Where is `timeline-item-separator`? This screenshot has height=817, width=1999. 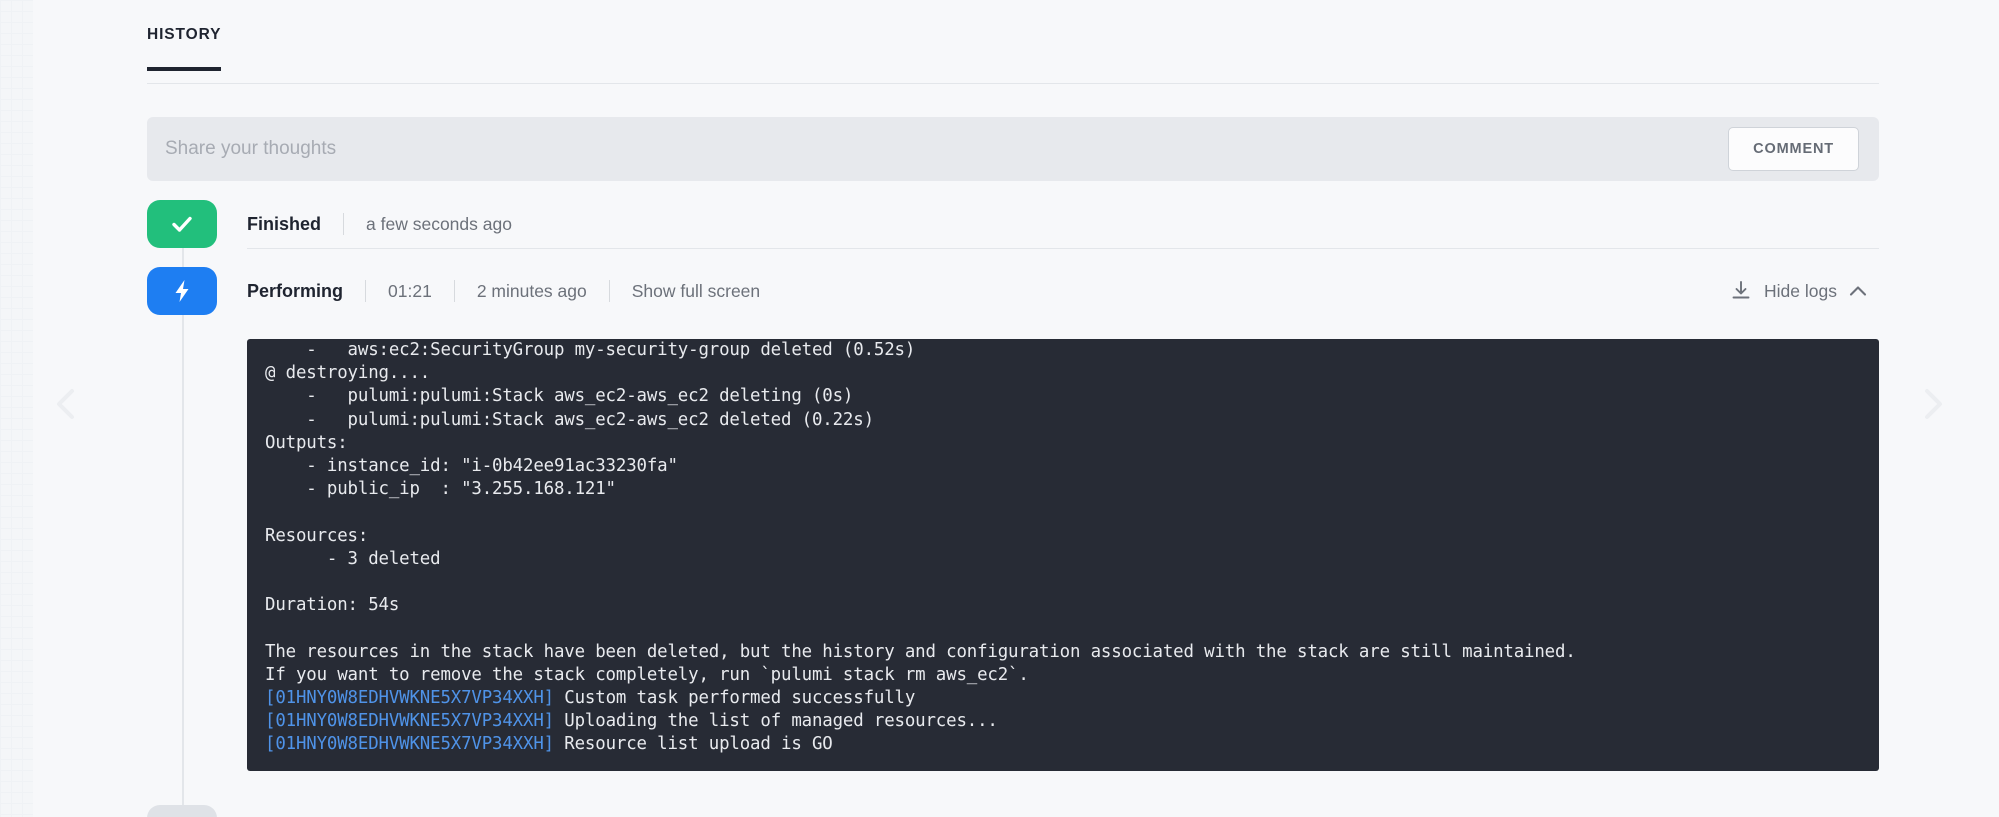
timeline-item-separator is located at coordinates (1063, 248).